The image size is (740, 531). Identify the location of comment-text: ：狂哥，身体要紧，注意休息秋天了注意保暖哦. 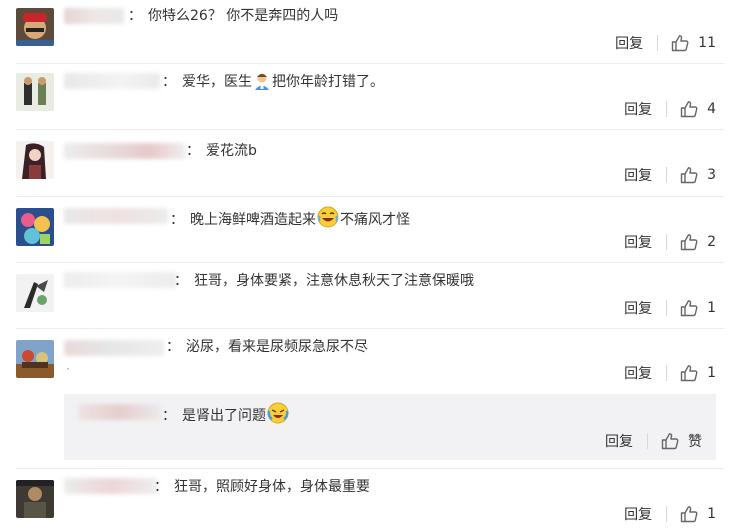
(324, 281).